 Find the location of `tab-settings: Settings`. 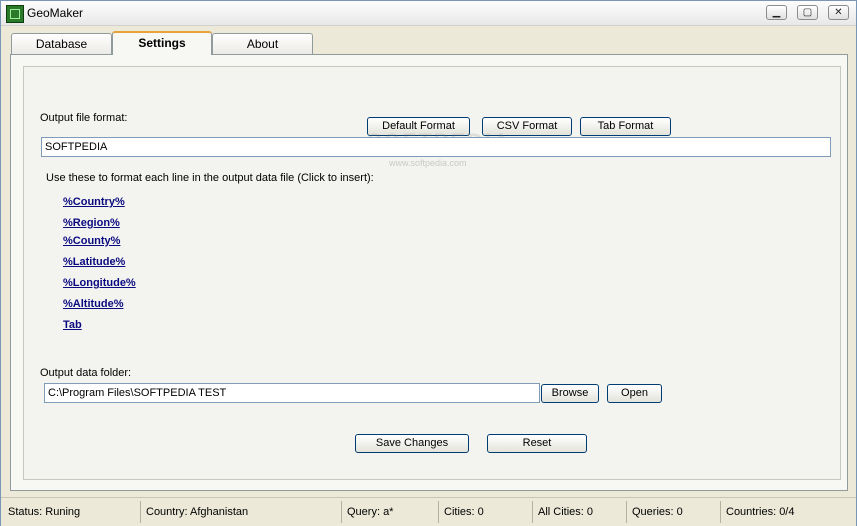

tab-settings: Settings is located at coordinates (162, 43).